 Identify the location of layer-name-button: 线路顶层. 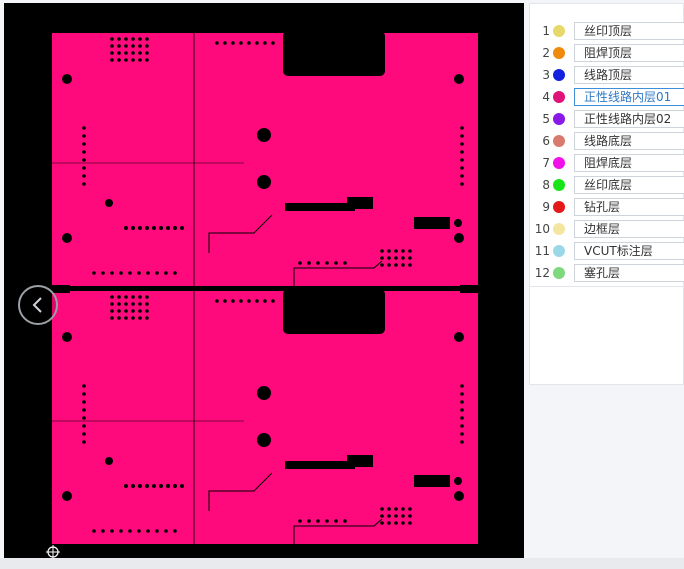
(629, 75).